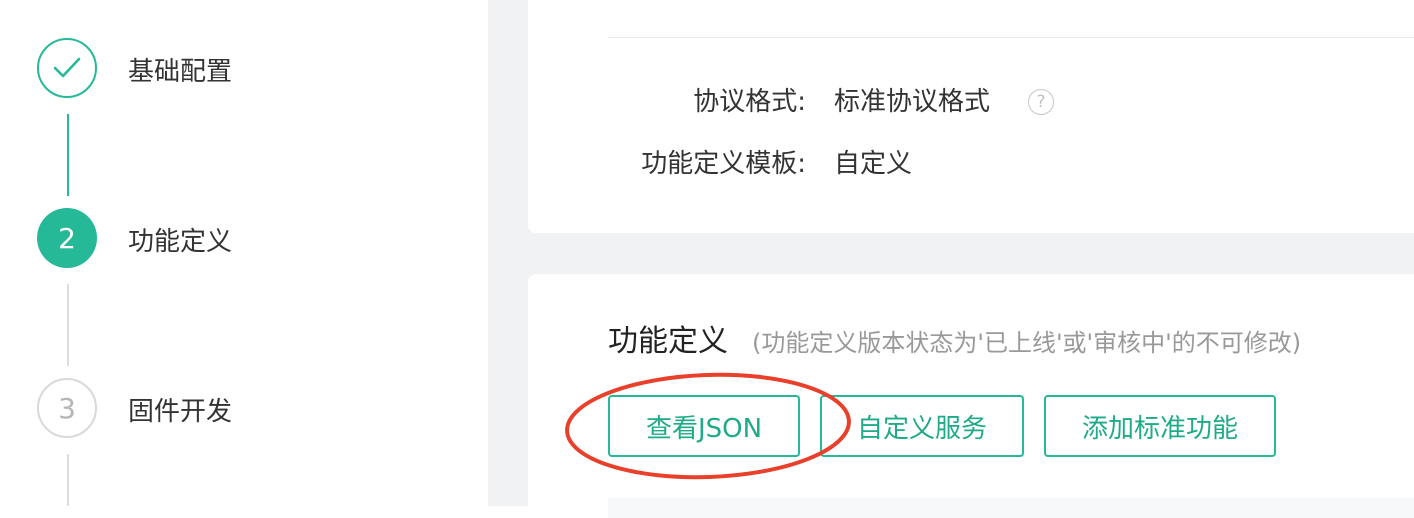  I want to click on step-2-label: 功能定义, so click(180, 242).